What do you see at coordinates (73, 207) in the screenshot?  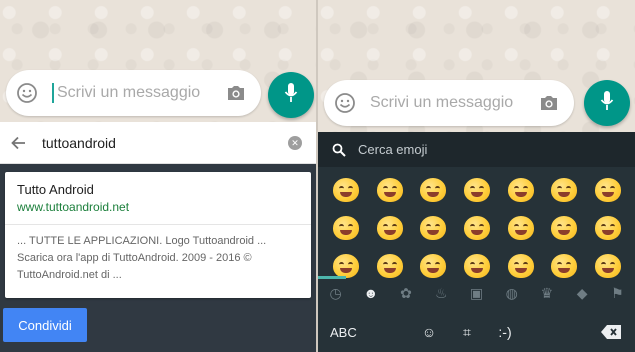 I see `result-url: www.tuttoandroid.net` at bounding box center [73, 207].